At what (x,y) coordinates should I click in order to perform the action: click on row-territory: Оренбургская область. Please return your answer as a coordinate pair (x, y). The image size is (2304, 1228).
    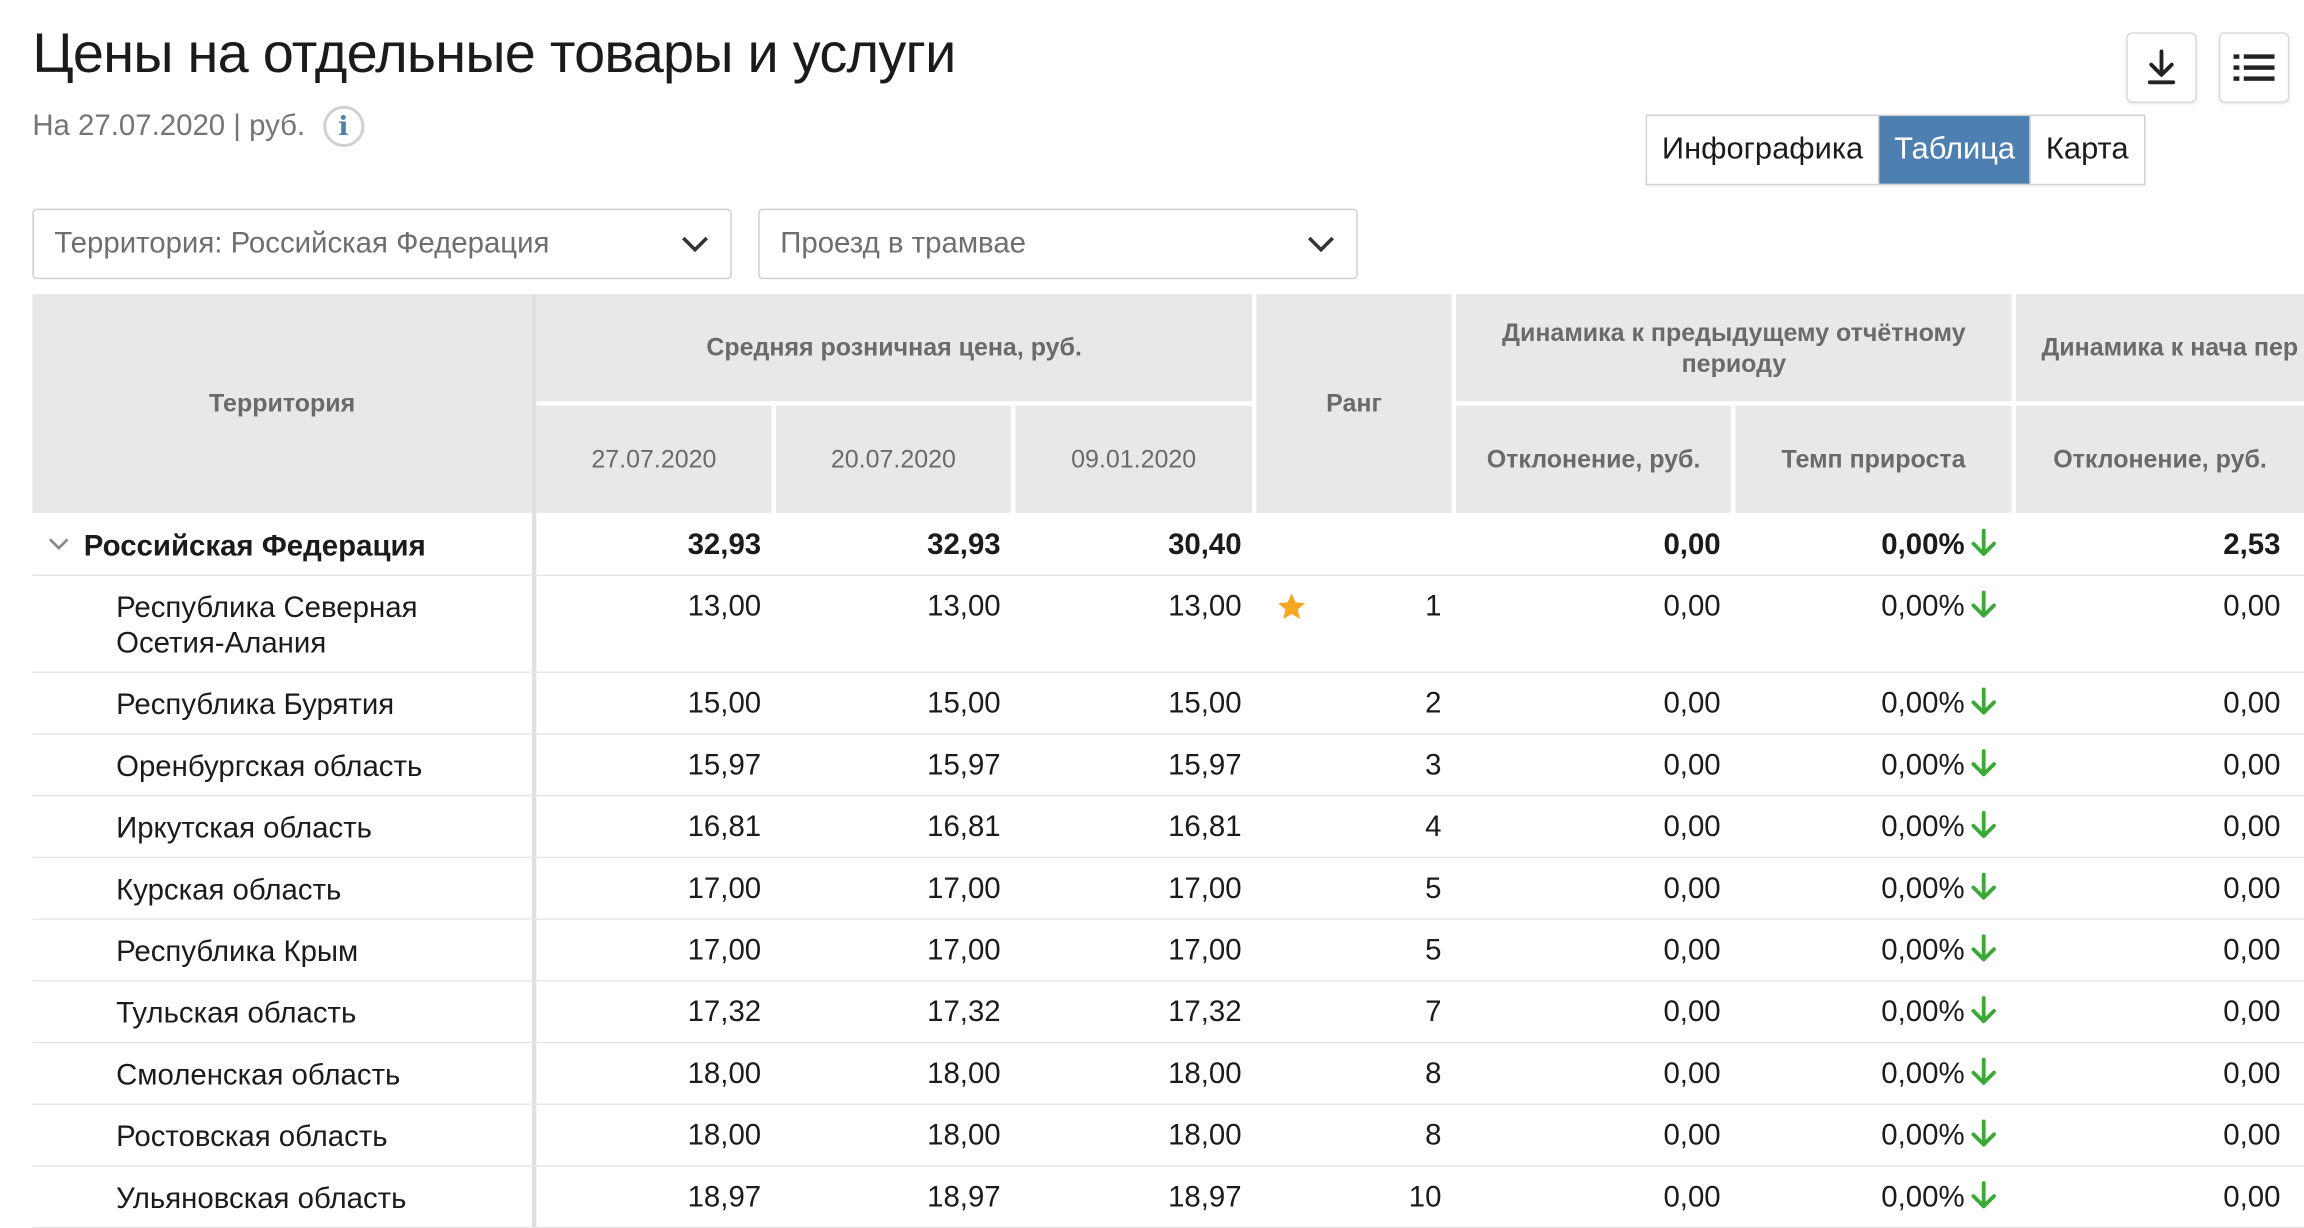
    Looking at the image, I should click on (269, 767).